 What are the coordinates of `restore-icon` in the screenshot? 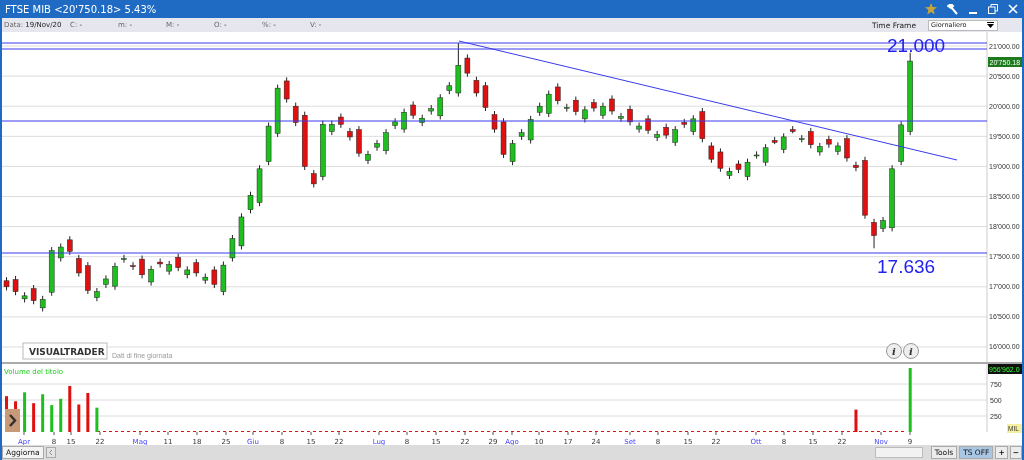 It's located at (993, 9).